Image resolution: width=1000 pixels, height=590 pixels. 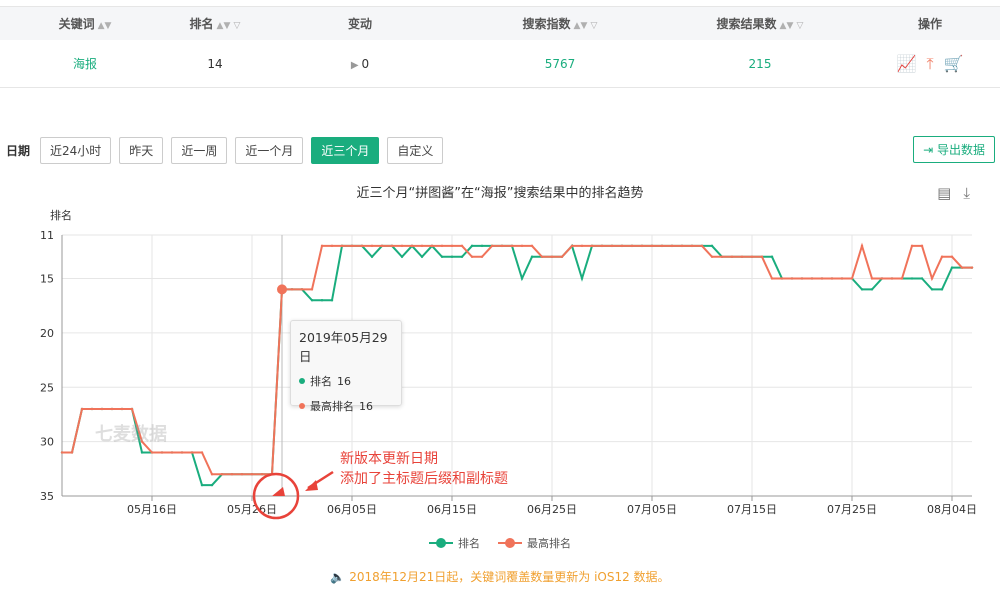 What do you see at coordinates (199, 150) in the screenshot?
I see `filter-week: 近一周` at bounding box center [199, 150].